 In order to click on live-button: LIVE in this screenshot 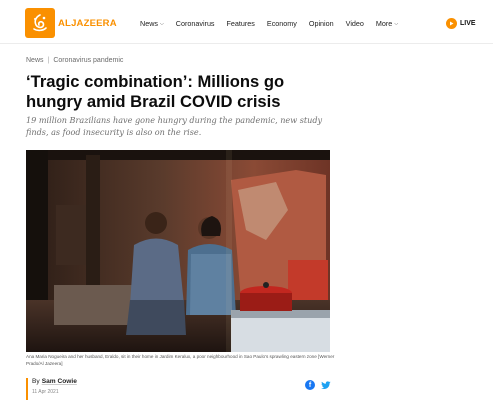, I will do `click(461, 23)`.